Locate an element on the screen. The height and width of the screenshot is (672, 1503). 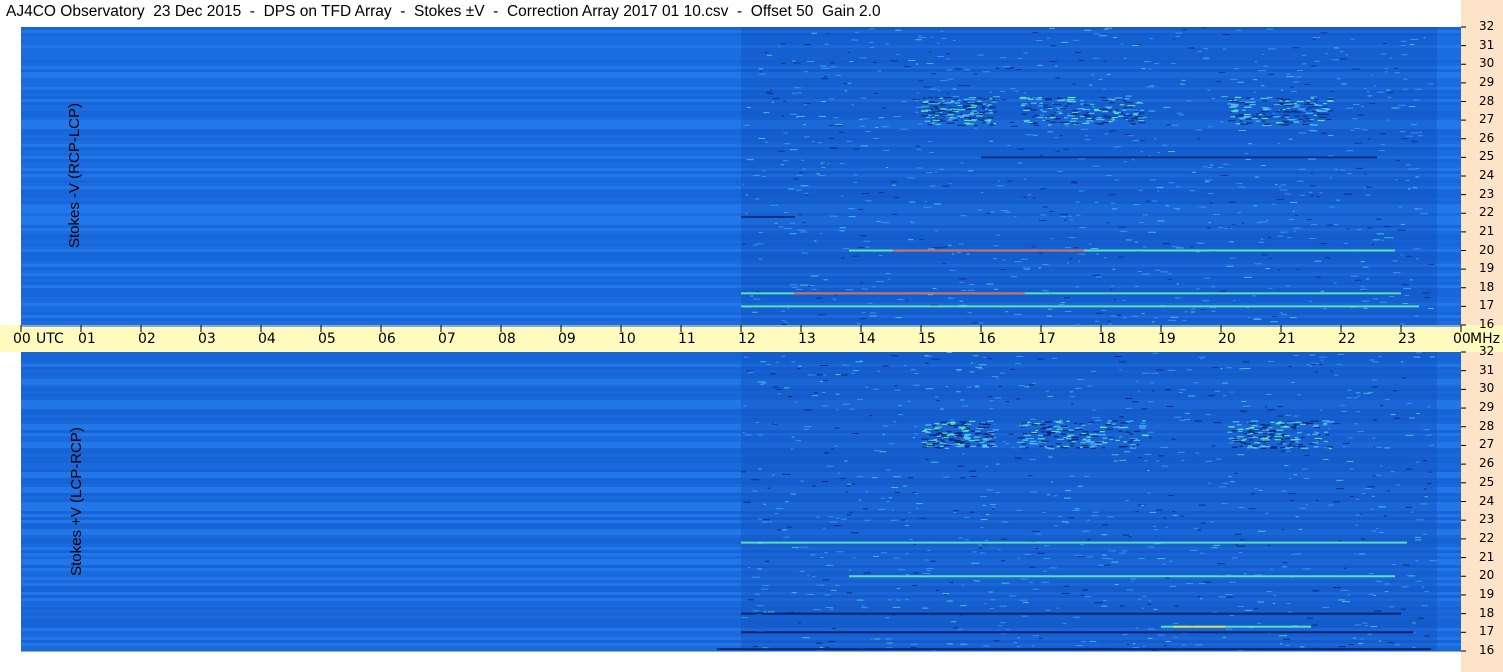
time-tick-label: 18 is located at coordinates (1107, 339).